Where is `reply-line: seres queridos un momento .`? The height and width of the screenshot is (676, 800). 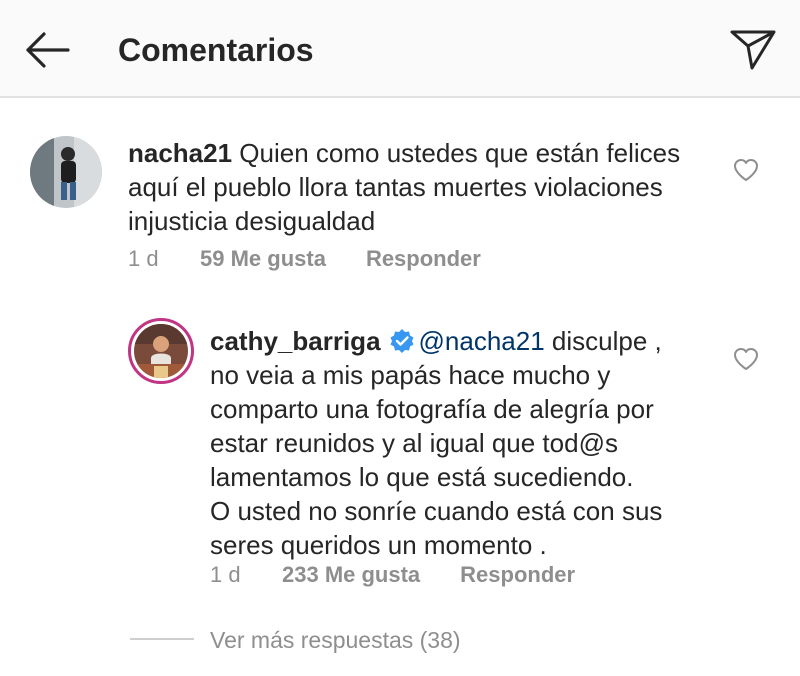
reply-line: seres queridos un momento . is located at coordinates (378, 545).